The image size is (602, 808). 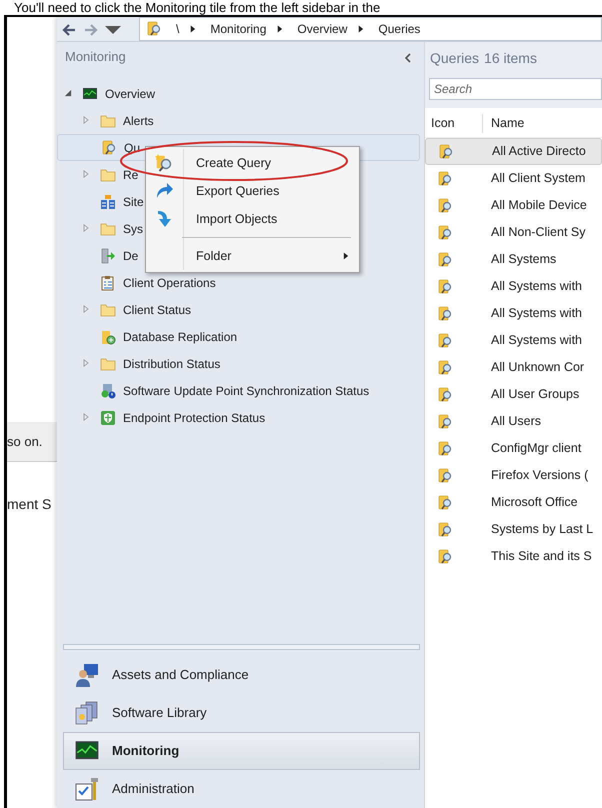 What do you see at coordinates (510, 58) in the screenshot?
I see `item-count: 16 items` at bounding box center [510, 58].